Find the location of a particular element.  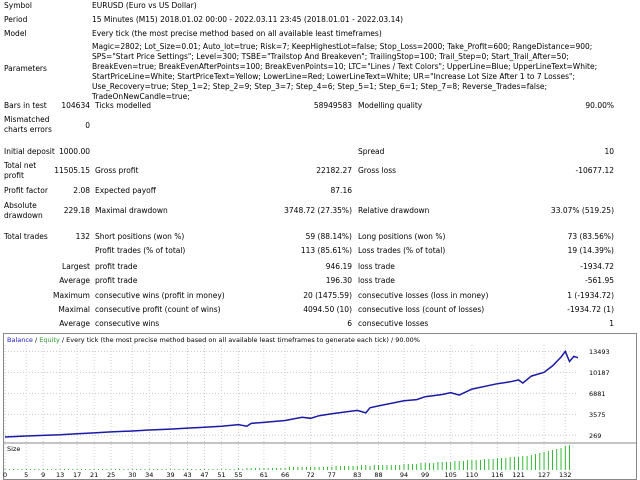

symbol-value: EURUSD (Euro vs US Dollar) is located at coordinates (144, 5).